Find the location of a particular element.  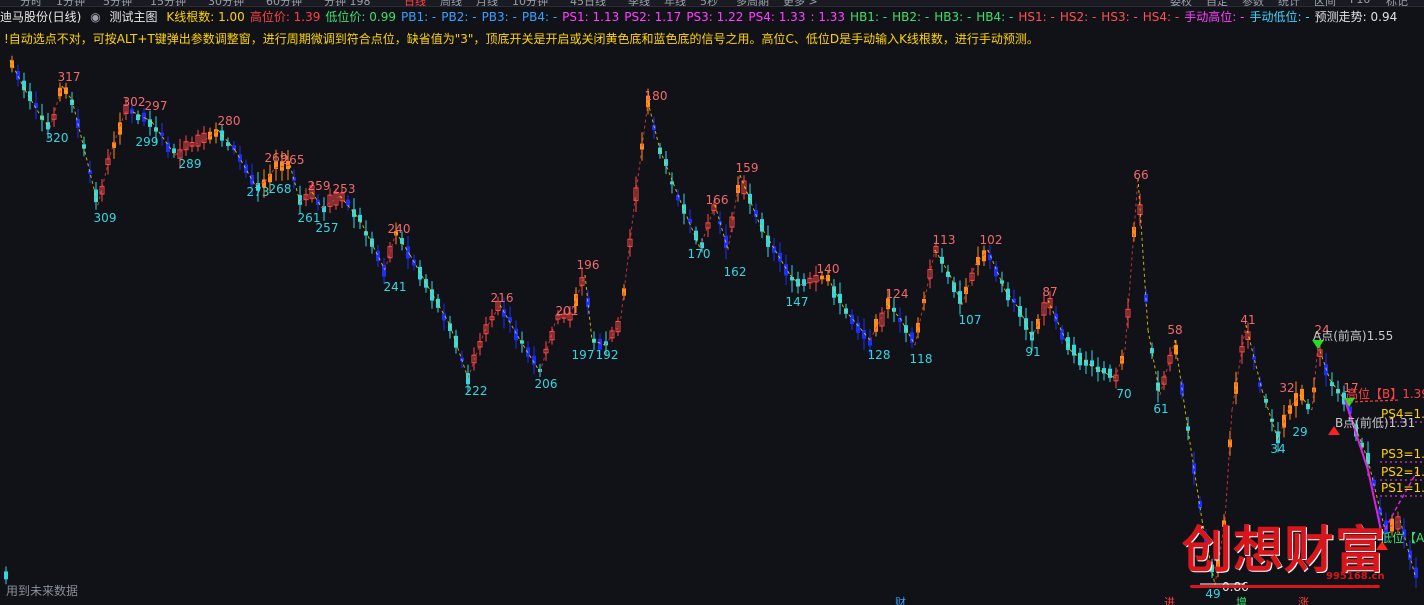

pivot-low-label: 170 is located at coordinates (699, 254).